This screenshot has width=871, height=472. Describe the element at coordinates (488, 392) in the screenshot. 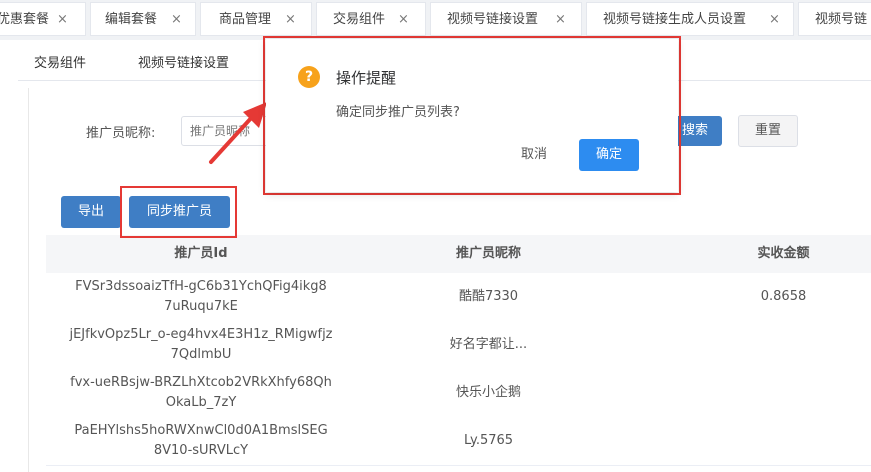

I see `promoter-nickname-cell: 快乐小企鹅` at that location.